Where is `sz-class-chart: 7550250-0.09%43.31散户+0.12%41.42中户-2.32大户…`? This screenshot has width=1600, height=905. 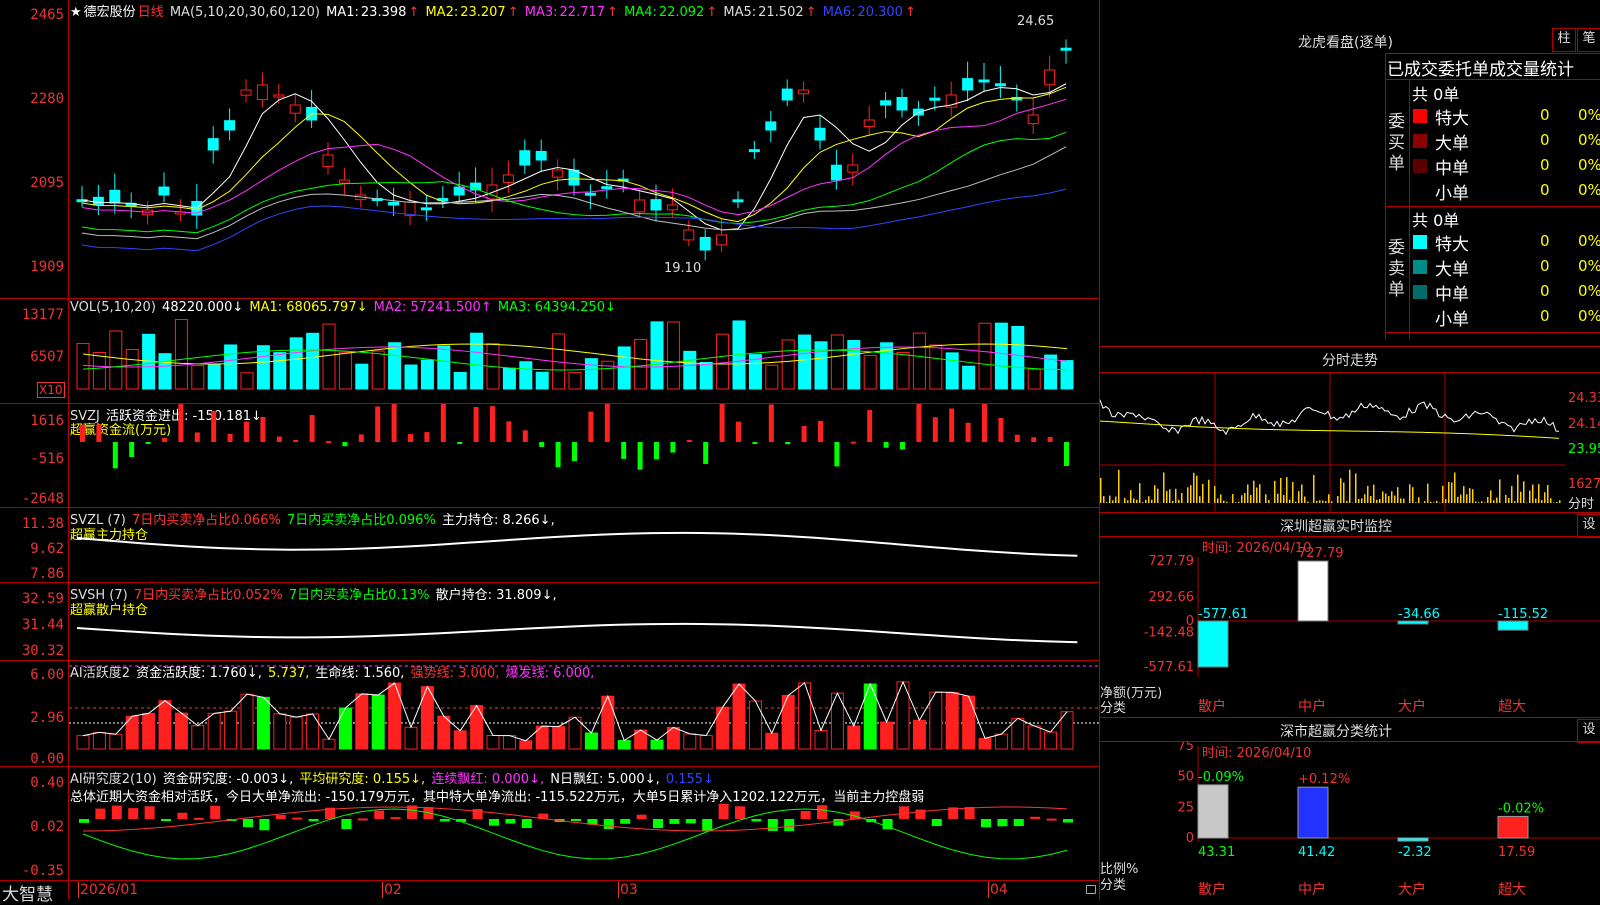 sz-class-chart: 7550250-0.09%43.31散户+0.12%41.42中户-2.32大户… is located at coordinates (1350, 821).